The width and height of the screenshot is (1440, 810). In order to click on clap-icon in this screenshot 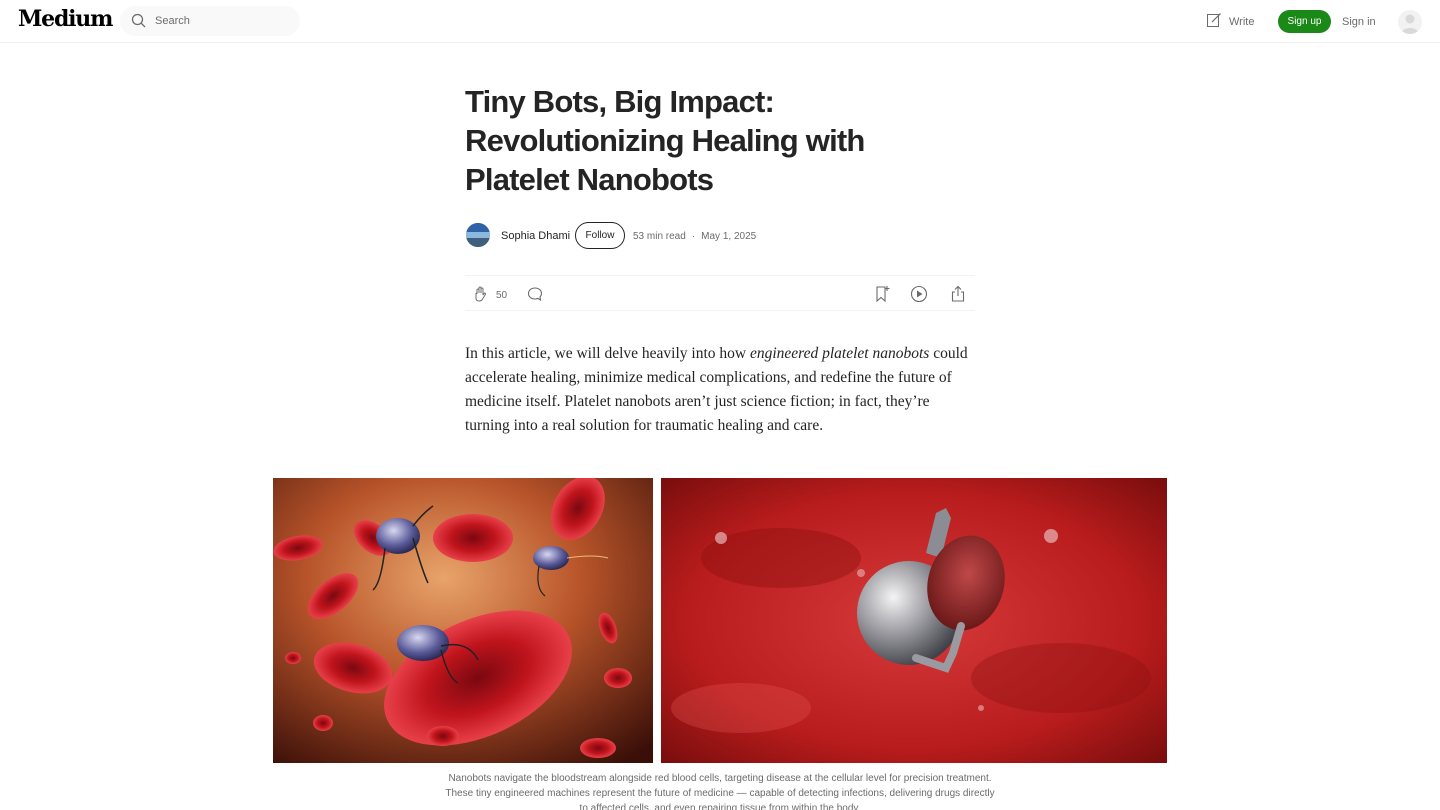, I will do `click(481, 295)`.